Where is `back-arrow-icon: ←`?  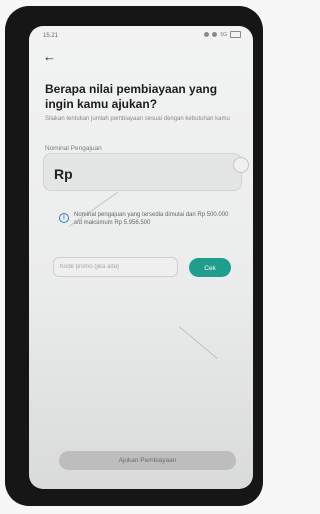
back-arrow-icon: ← is located at coordinates (51, 57).